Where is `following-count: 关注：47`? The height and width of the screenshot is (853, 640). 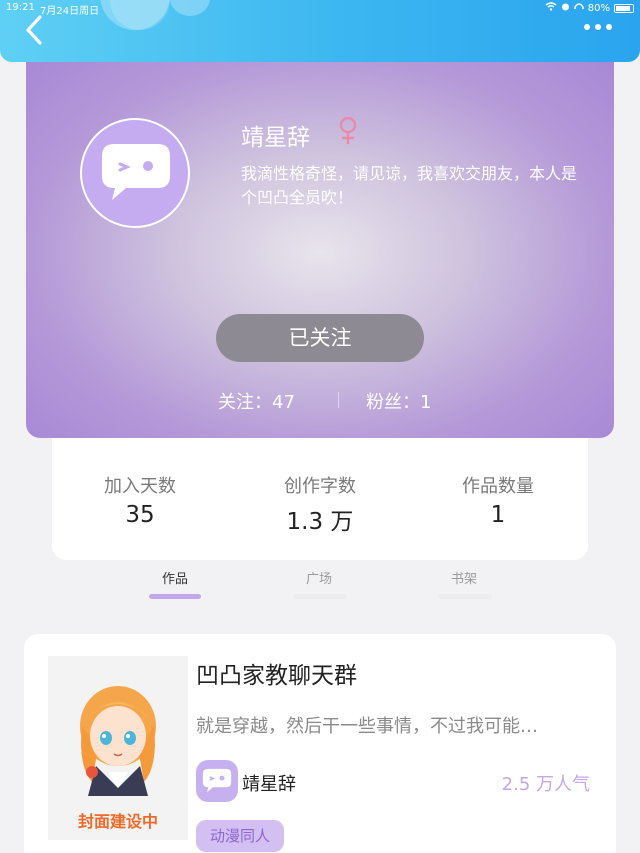 following-count: 关注：47 is located at coordinates (256, 401).